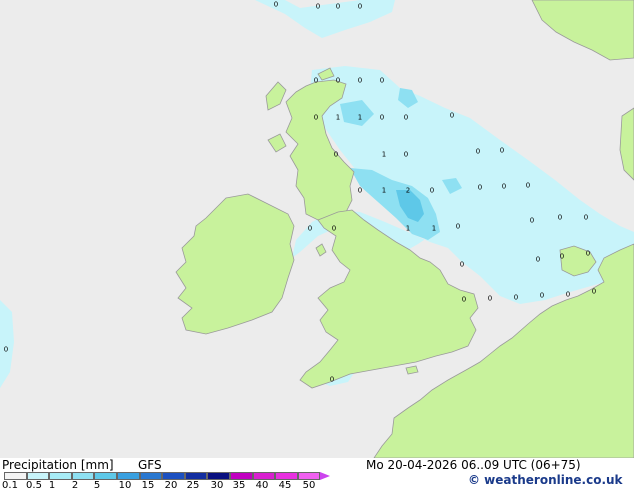  What do you see at coordinates (193, 485) in the screenshot?
I see `legend-tick-label: 25` at bounding box center [193, 485].